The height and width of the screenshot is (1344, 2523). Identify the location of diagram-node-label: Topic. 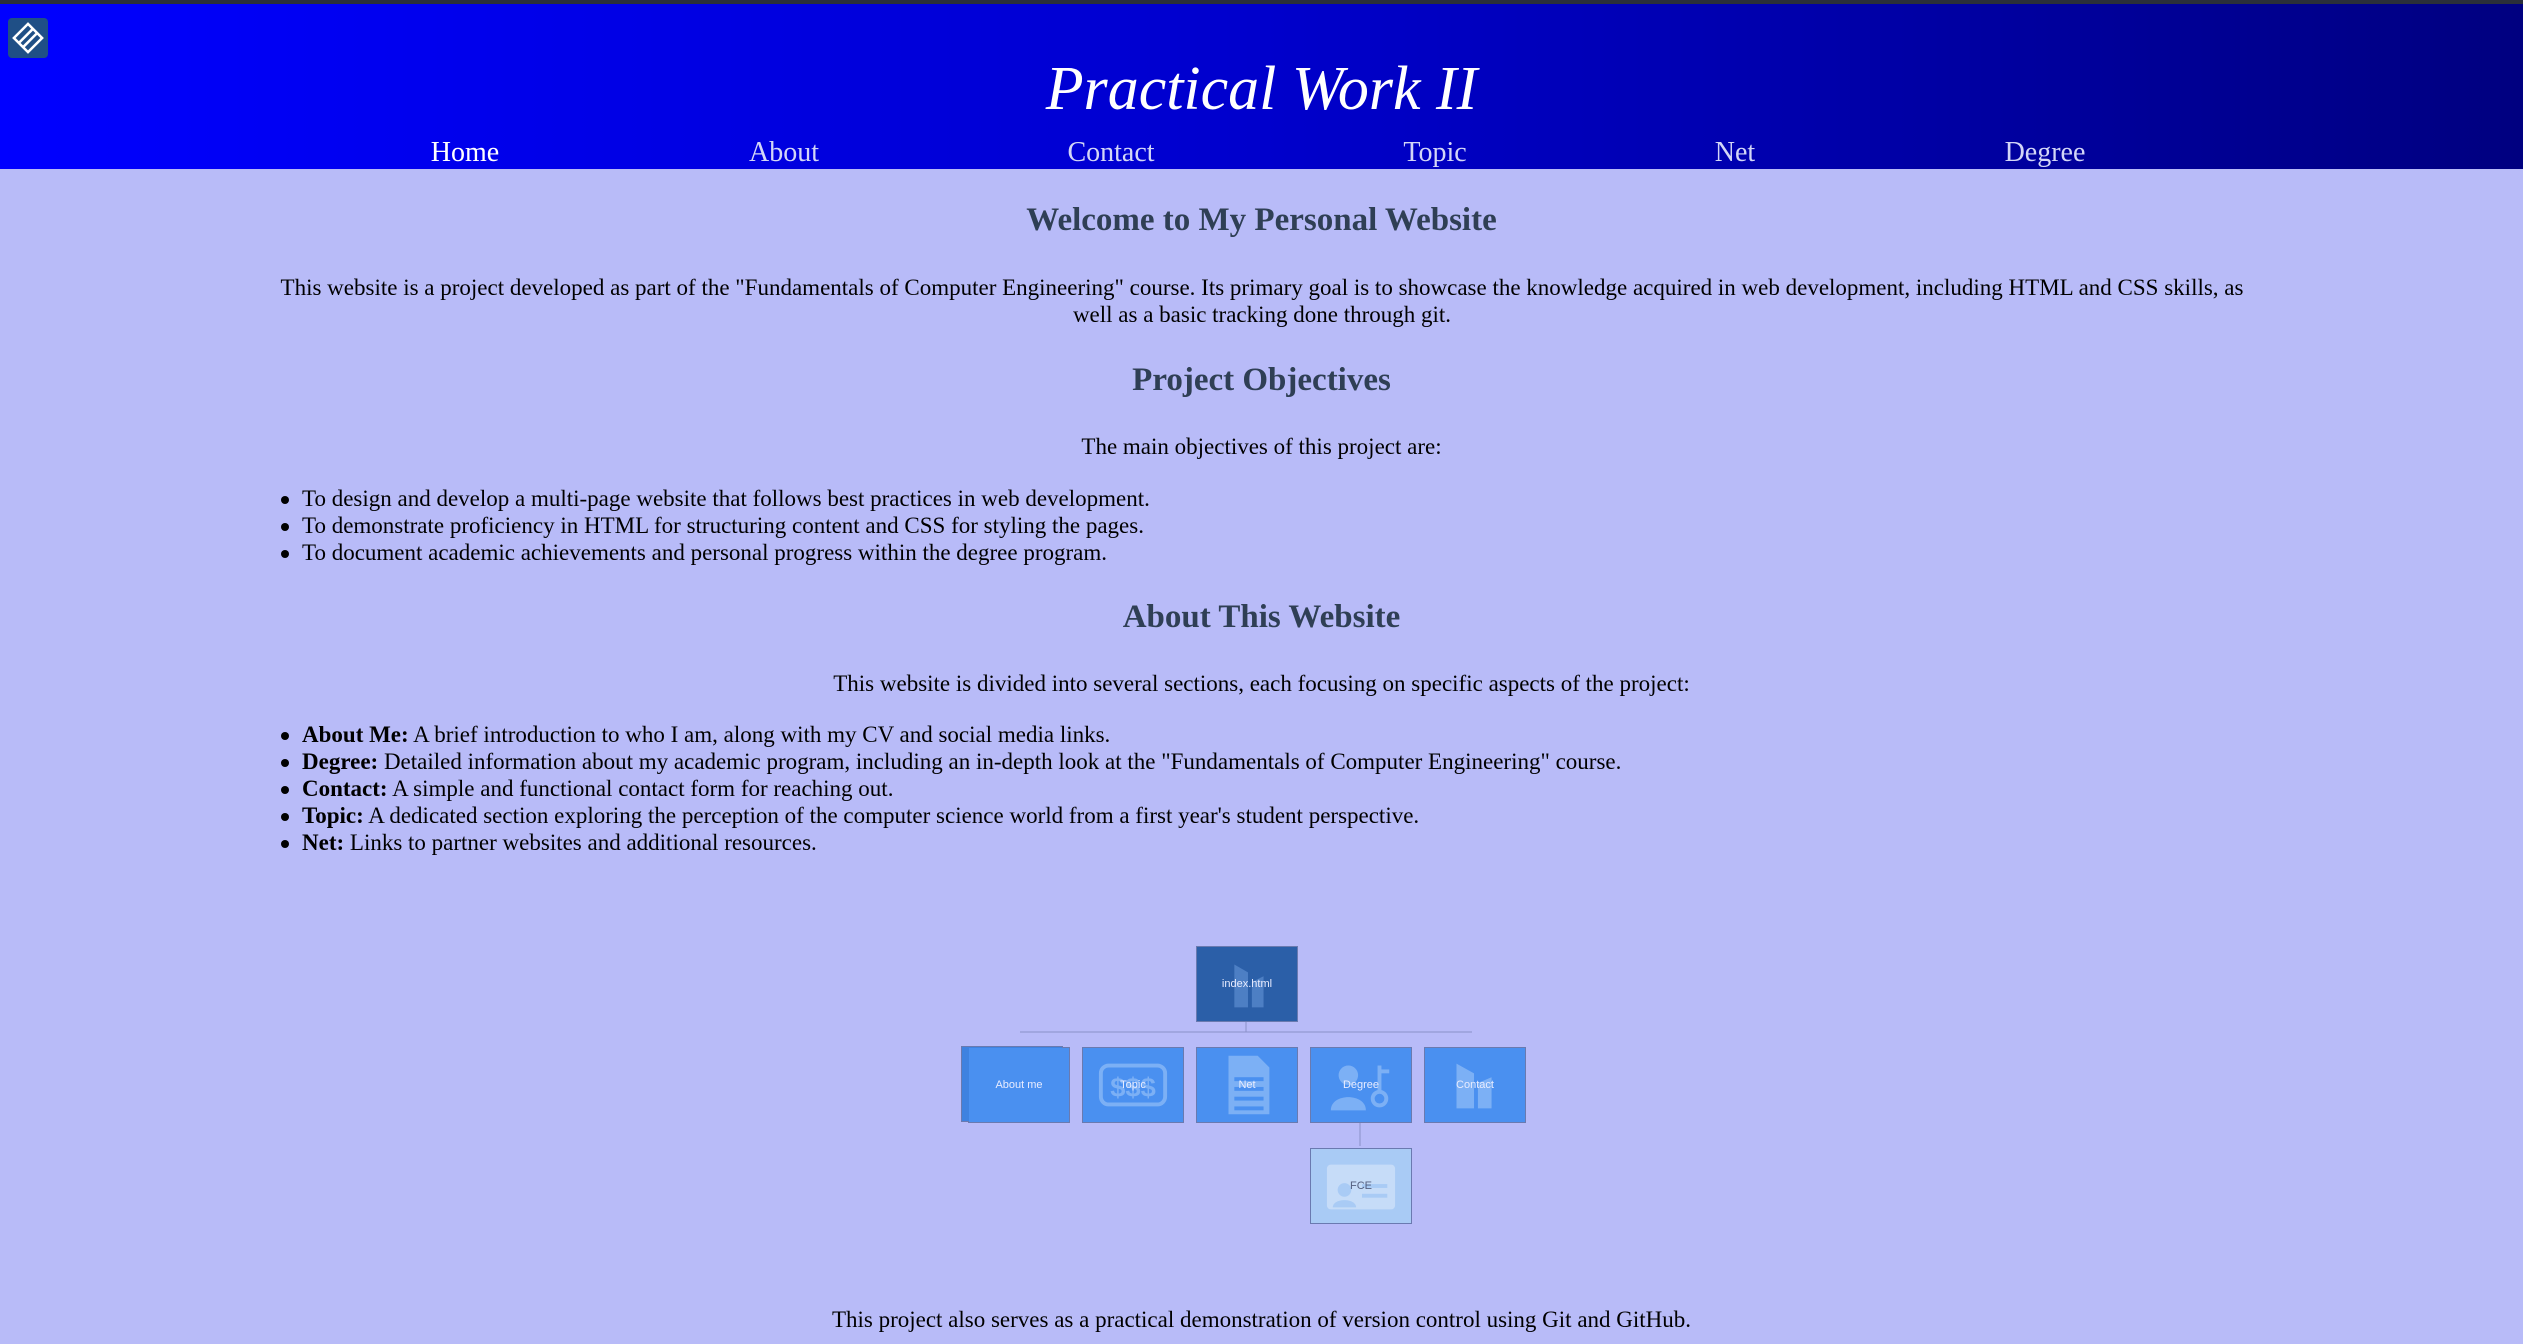
(1133, 1085).